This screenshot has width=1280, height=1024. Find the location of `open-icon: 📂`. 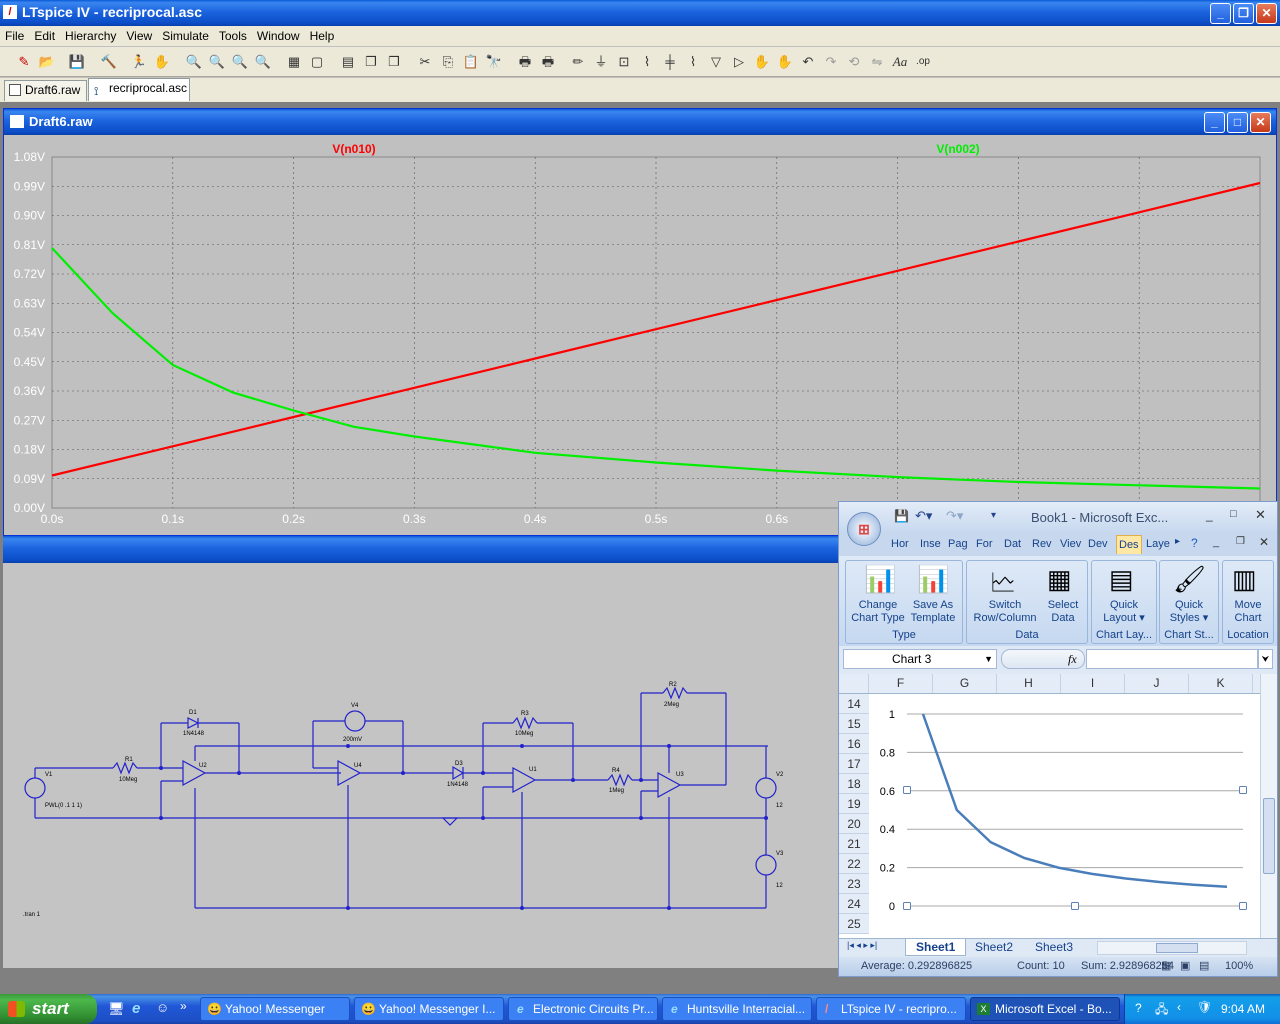

open-icon: 📂 is located at coordinates (47, 62).